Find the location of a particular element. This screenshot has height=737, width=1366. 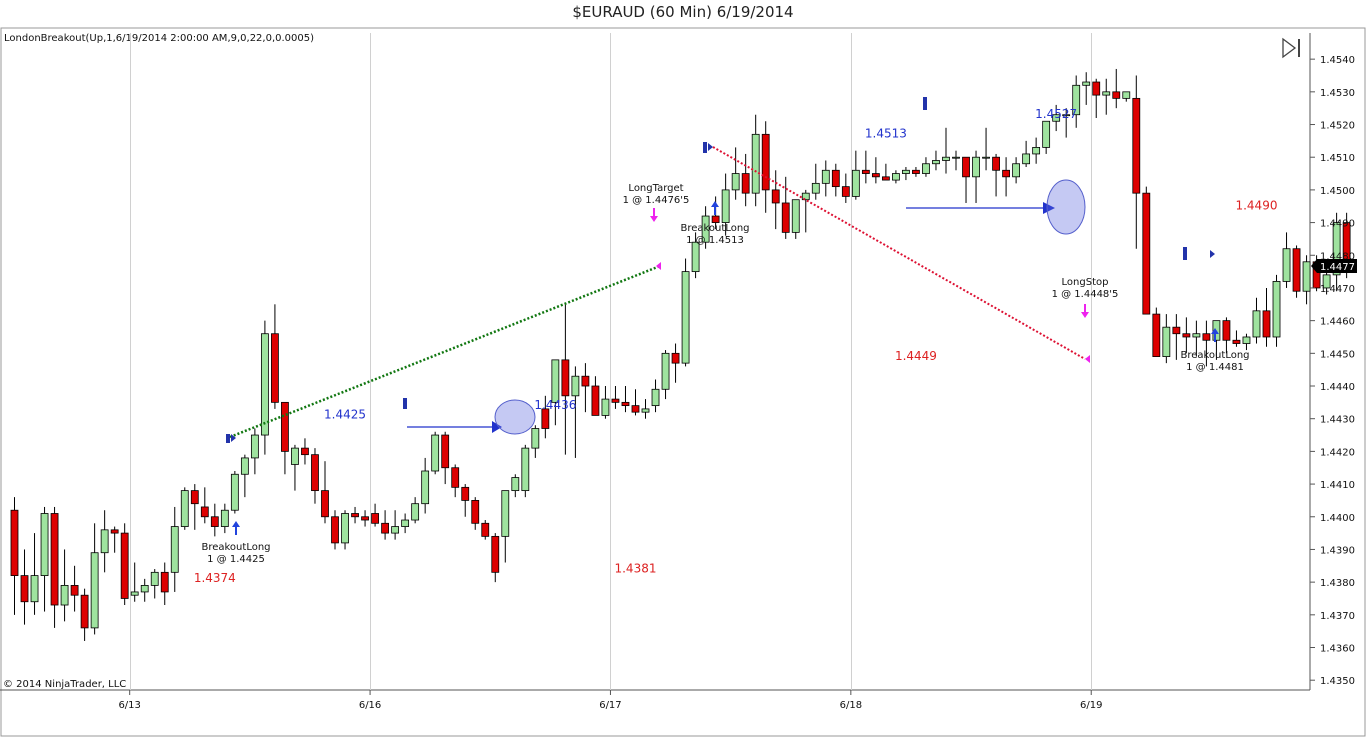

price-label: 1.4381 is located at coordinates (635, 568).